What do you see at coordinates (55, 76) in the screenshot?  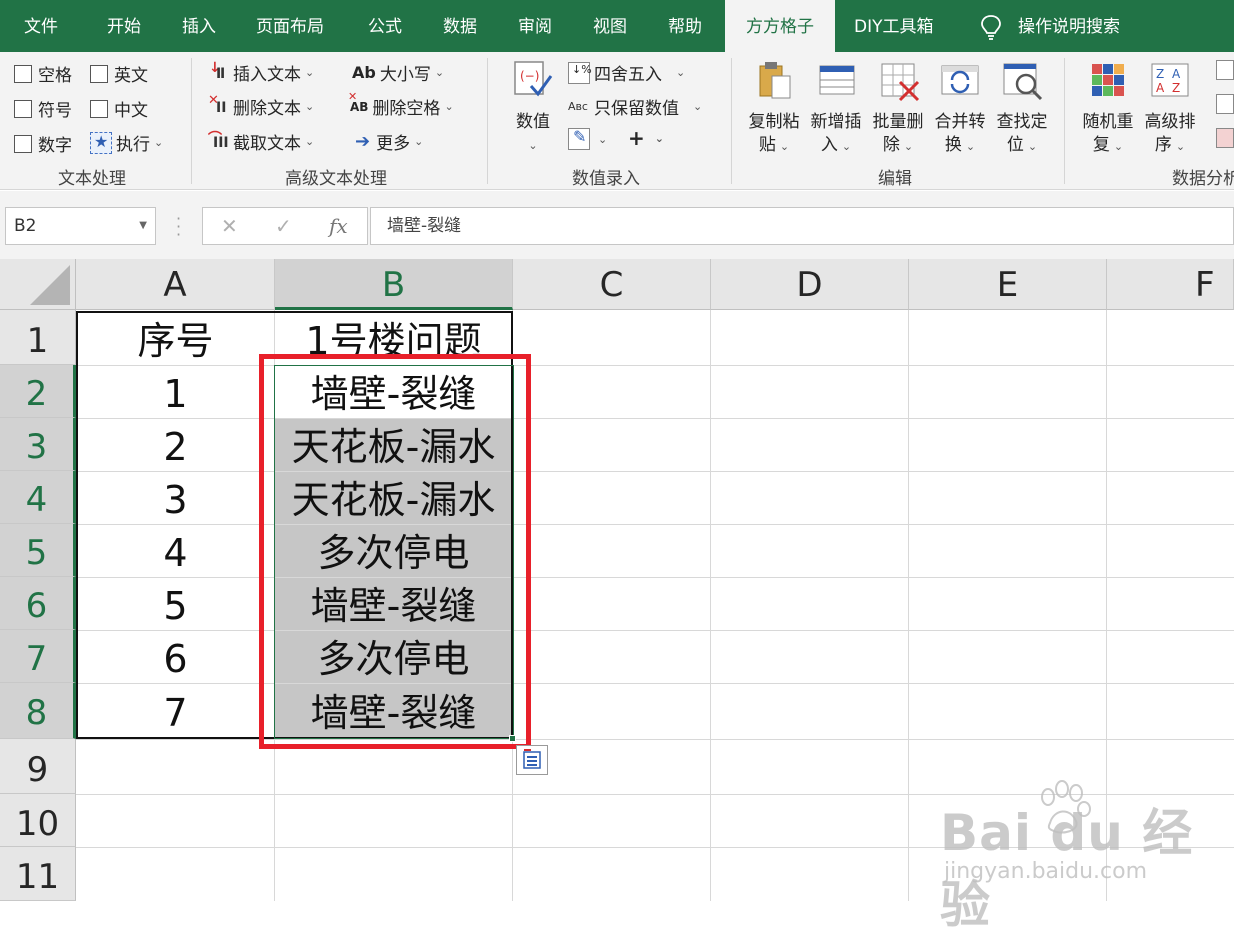 I see `checkbox-label: 空格` at bounding box center [55, 76].